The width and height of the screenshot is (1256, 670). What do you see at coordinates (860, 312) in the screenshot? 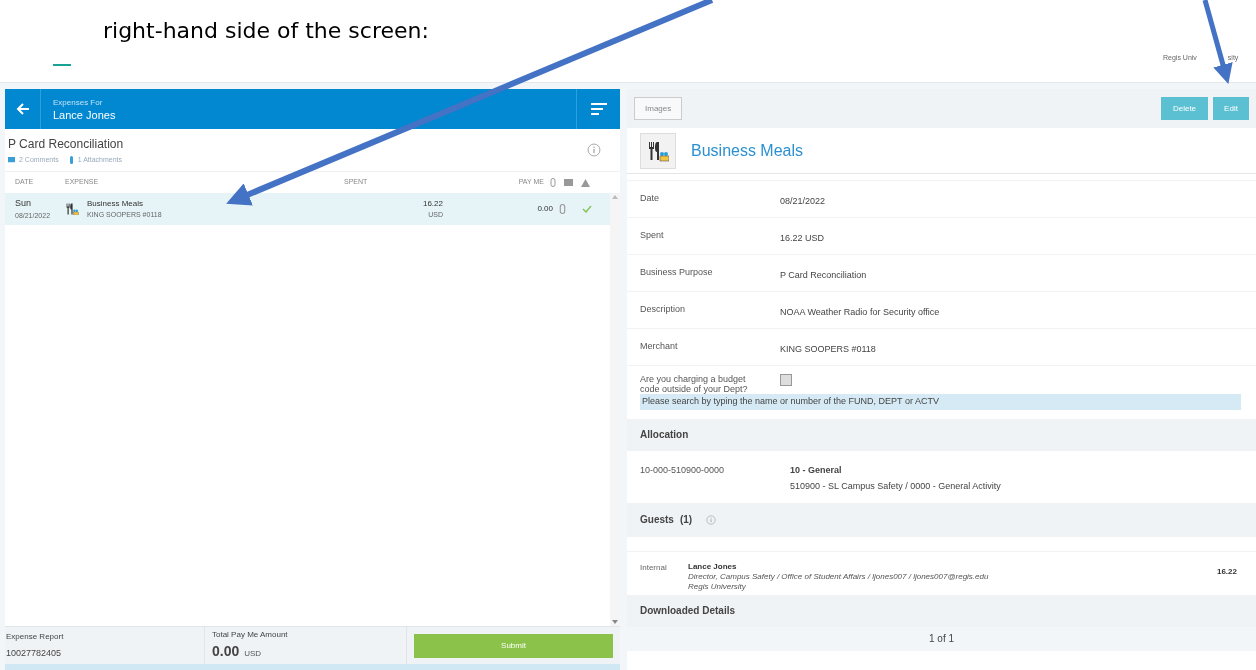
I see `field-value: NOAA Weather Radio for Security office` at bounding box center [860, 312].